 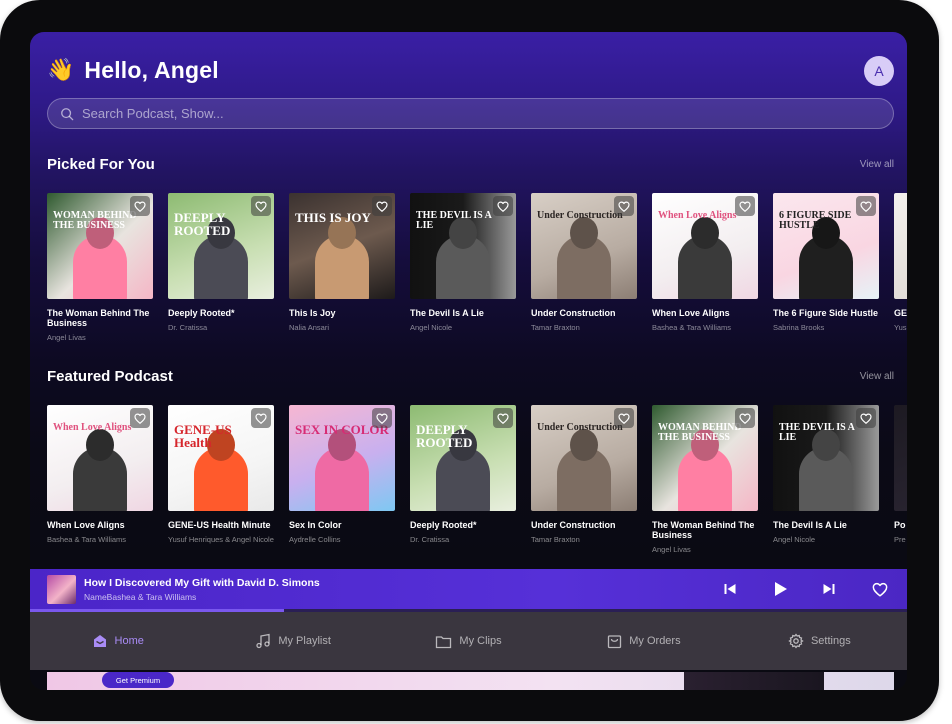 I want to click on tab-home: Home, so click(x=117, y=641).